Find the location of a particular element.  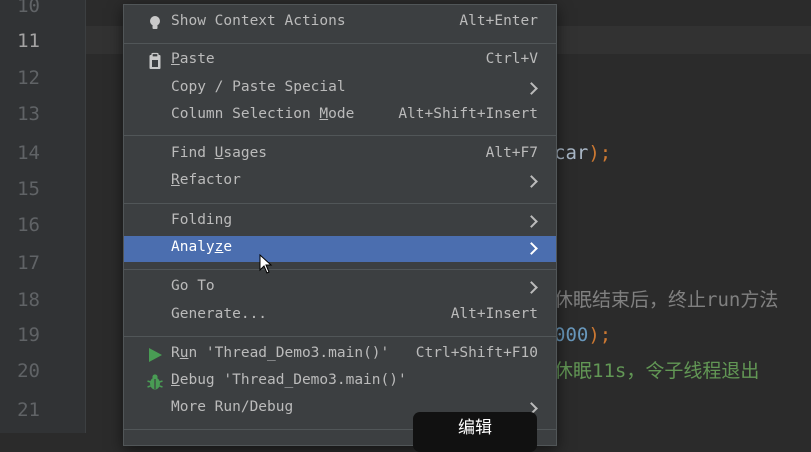

menu-item-label: Analyze is located at coordinates (201, 247).